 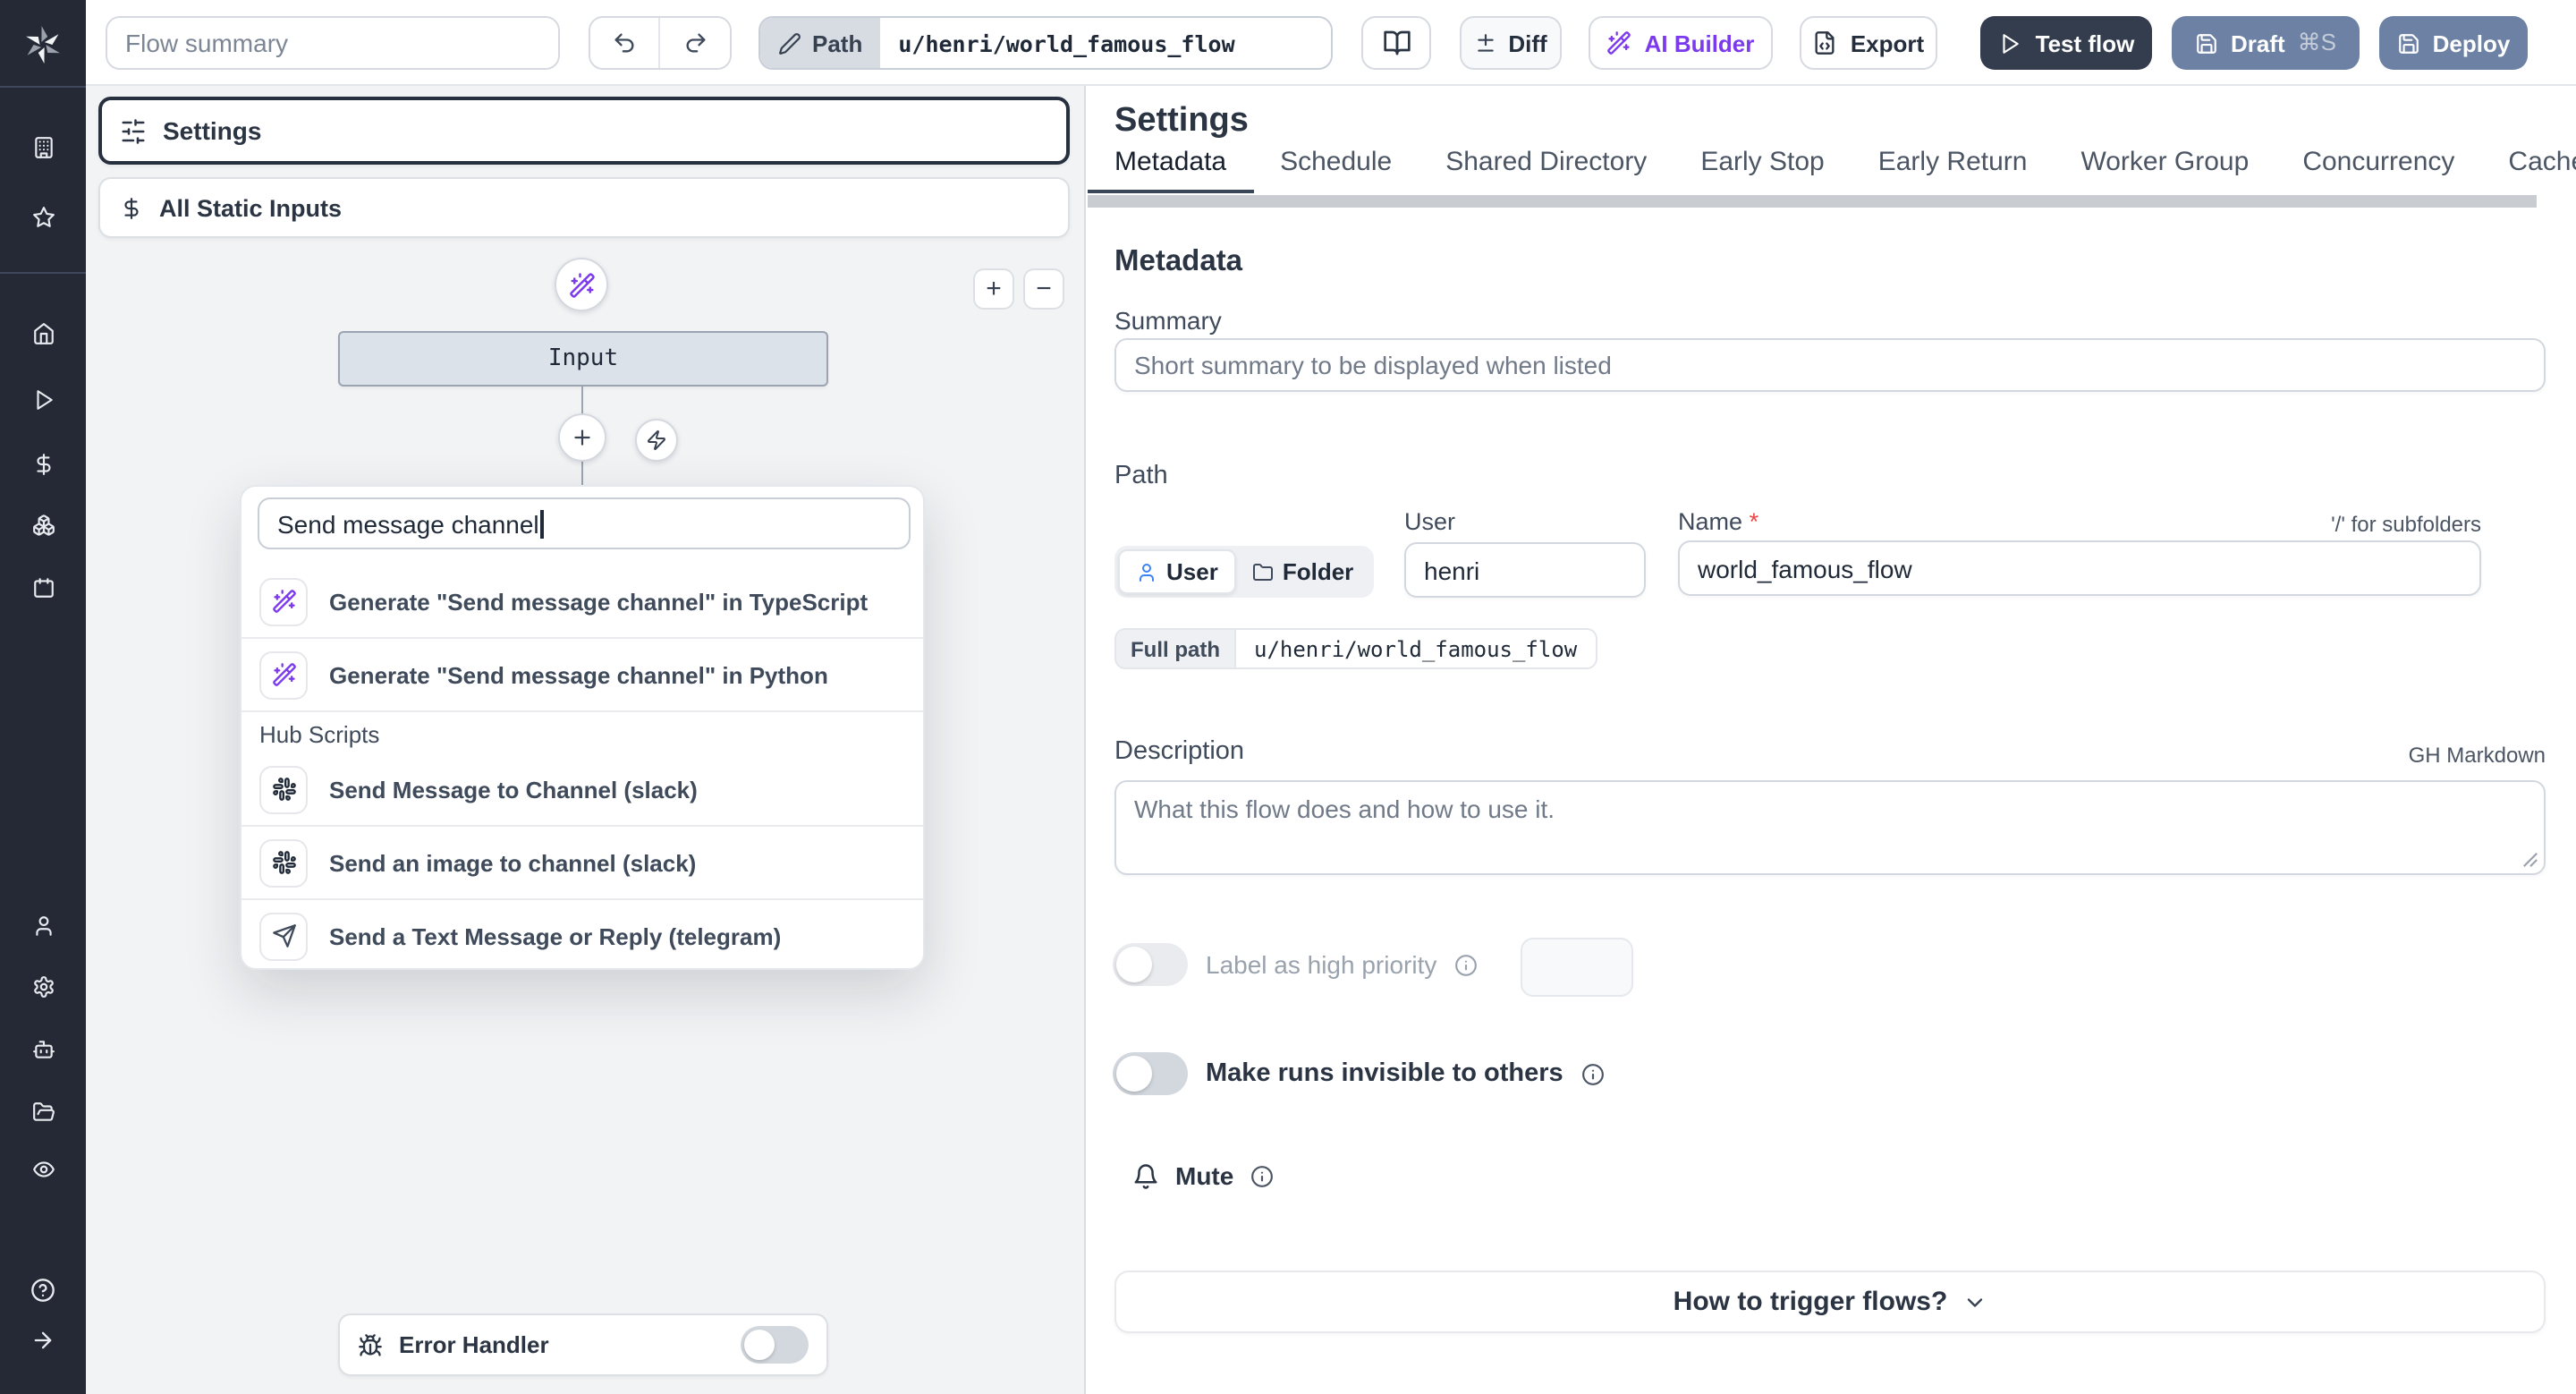 I want to click on edit-path-button: Path, so click(x=820, y=43).